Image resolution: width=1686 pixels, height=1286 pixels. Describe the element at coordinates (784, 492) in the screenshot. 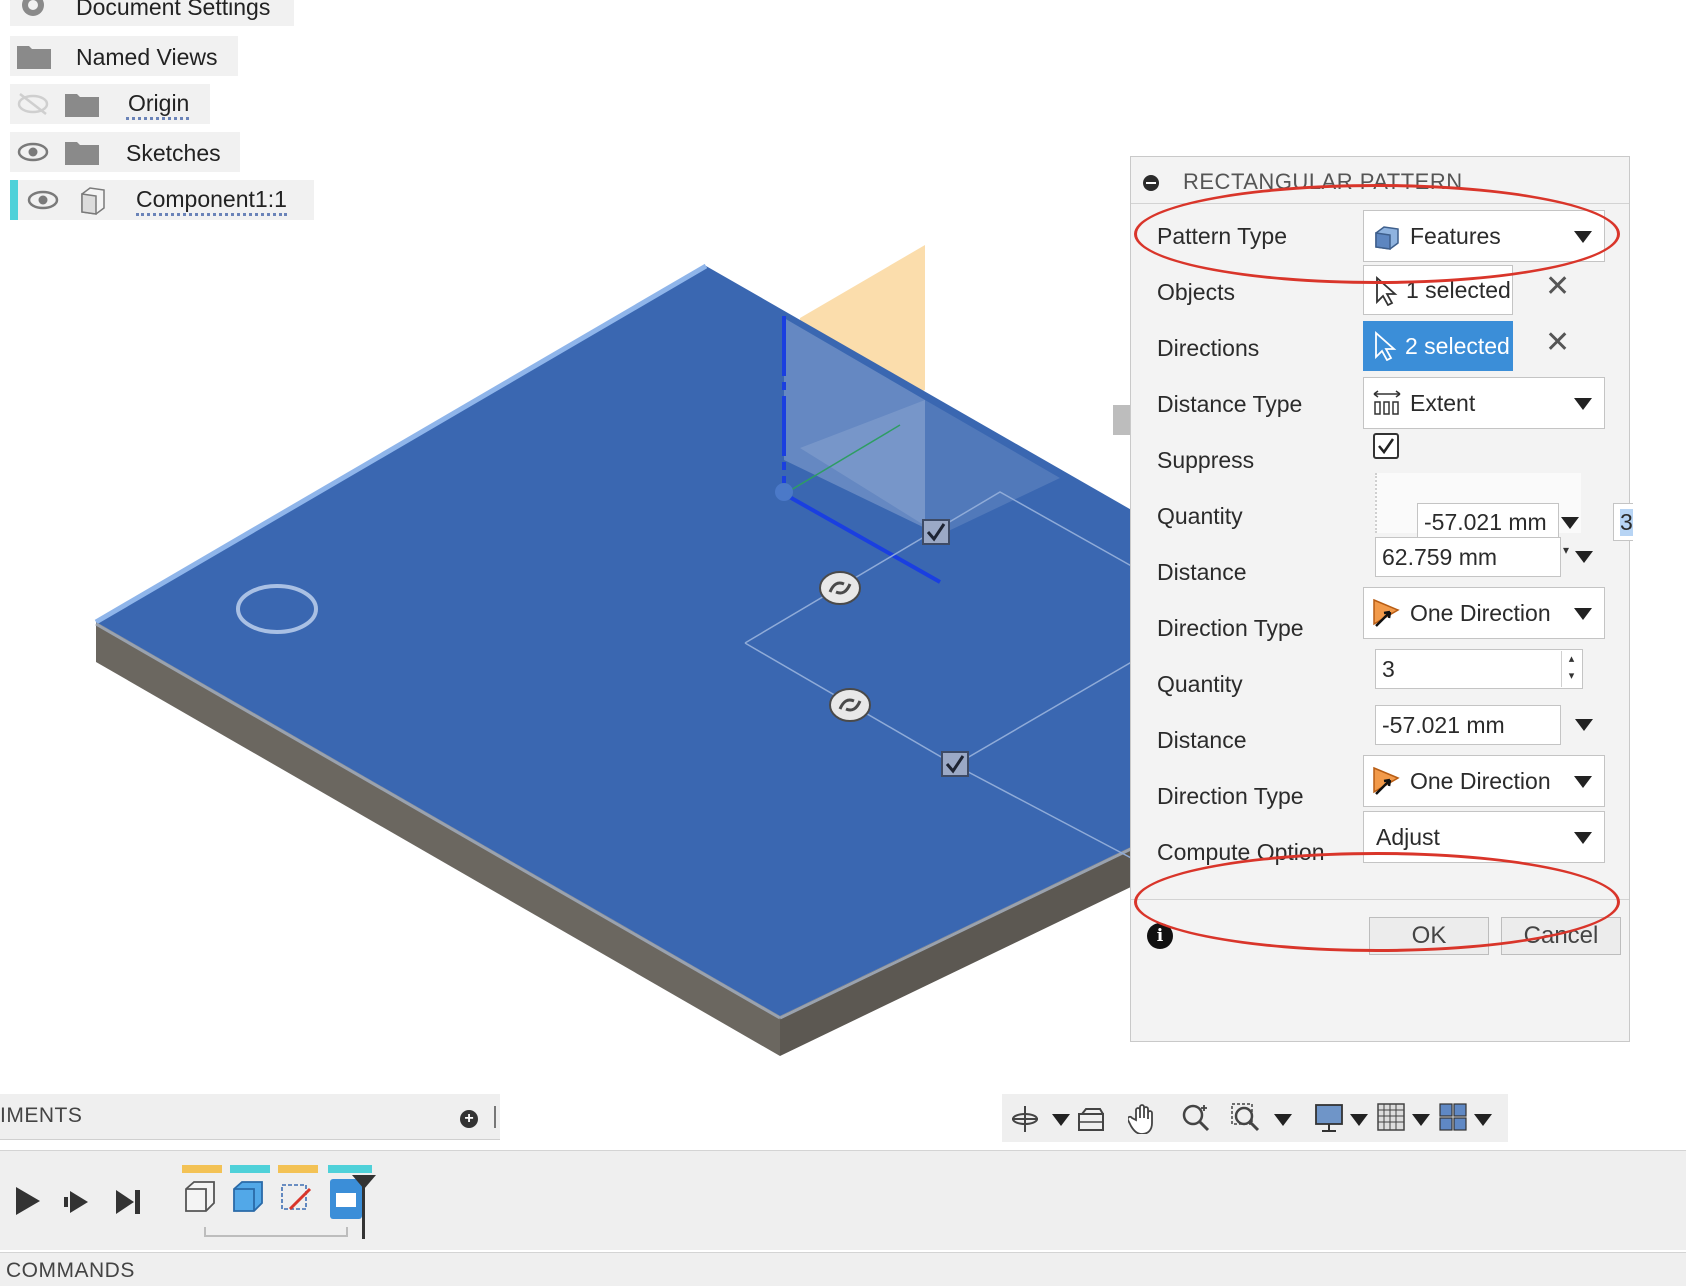

I see `origin-point` at that location.